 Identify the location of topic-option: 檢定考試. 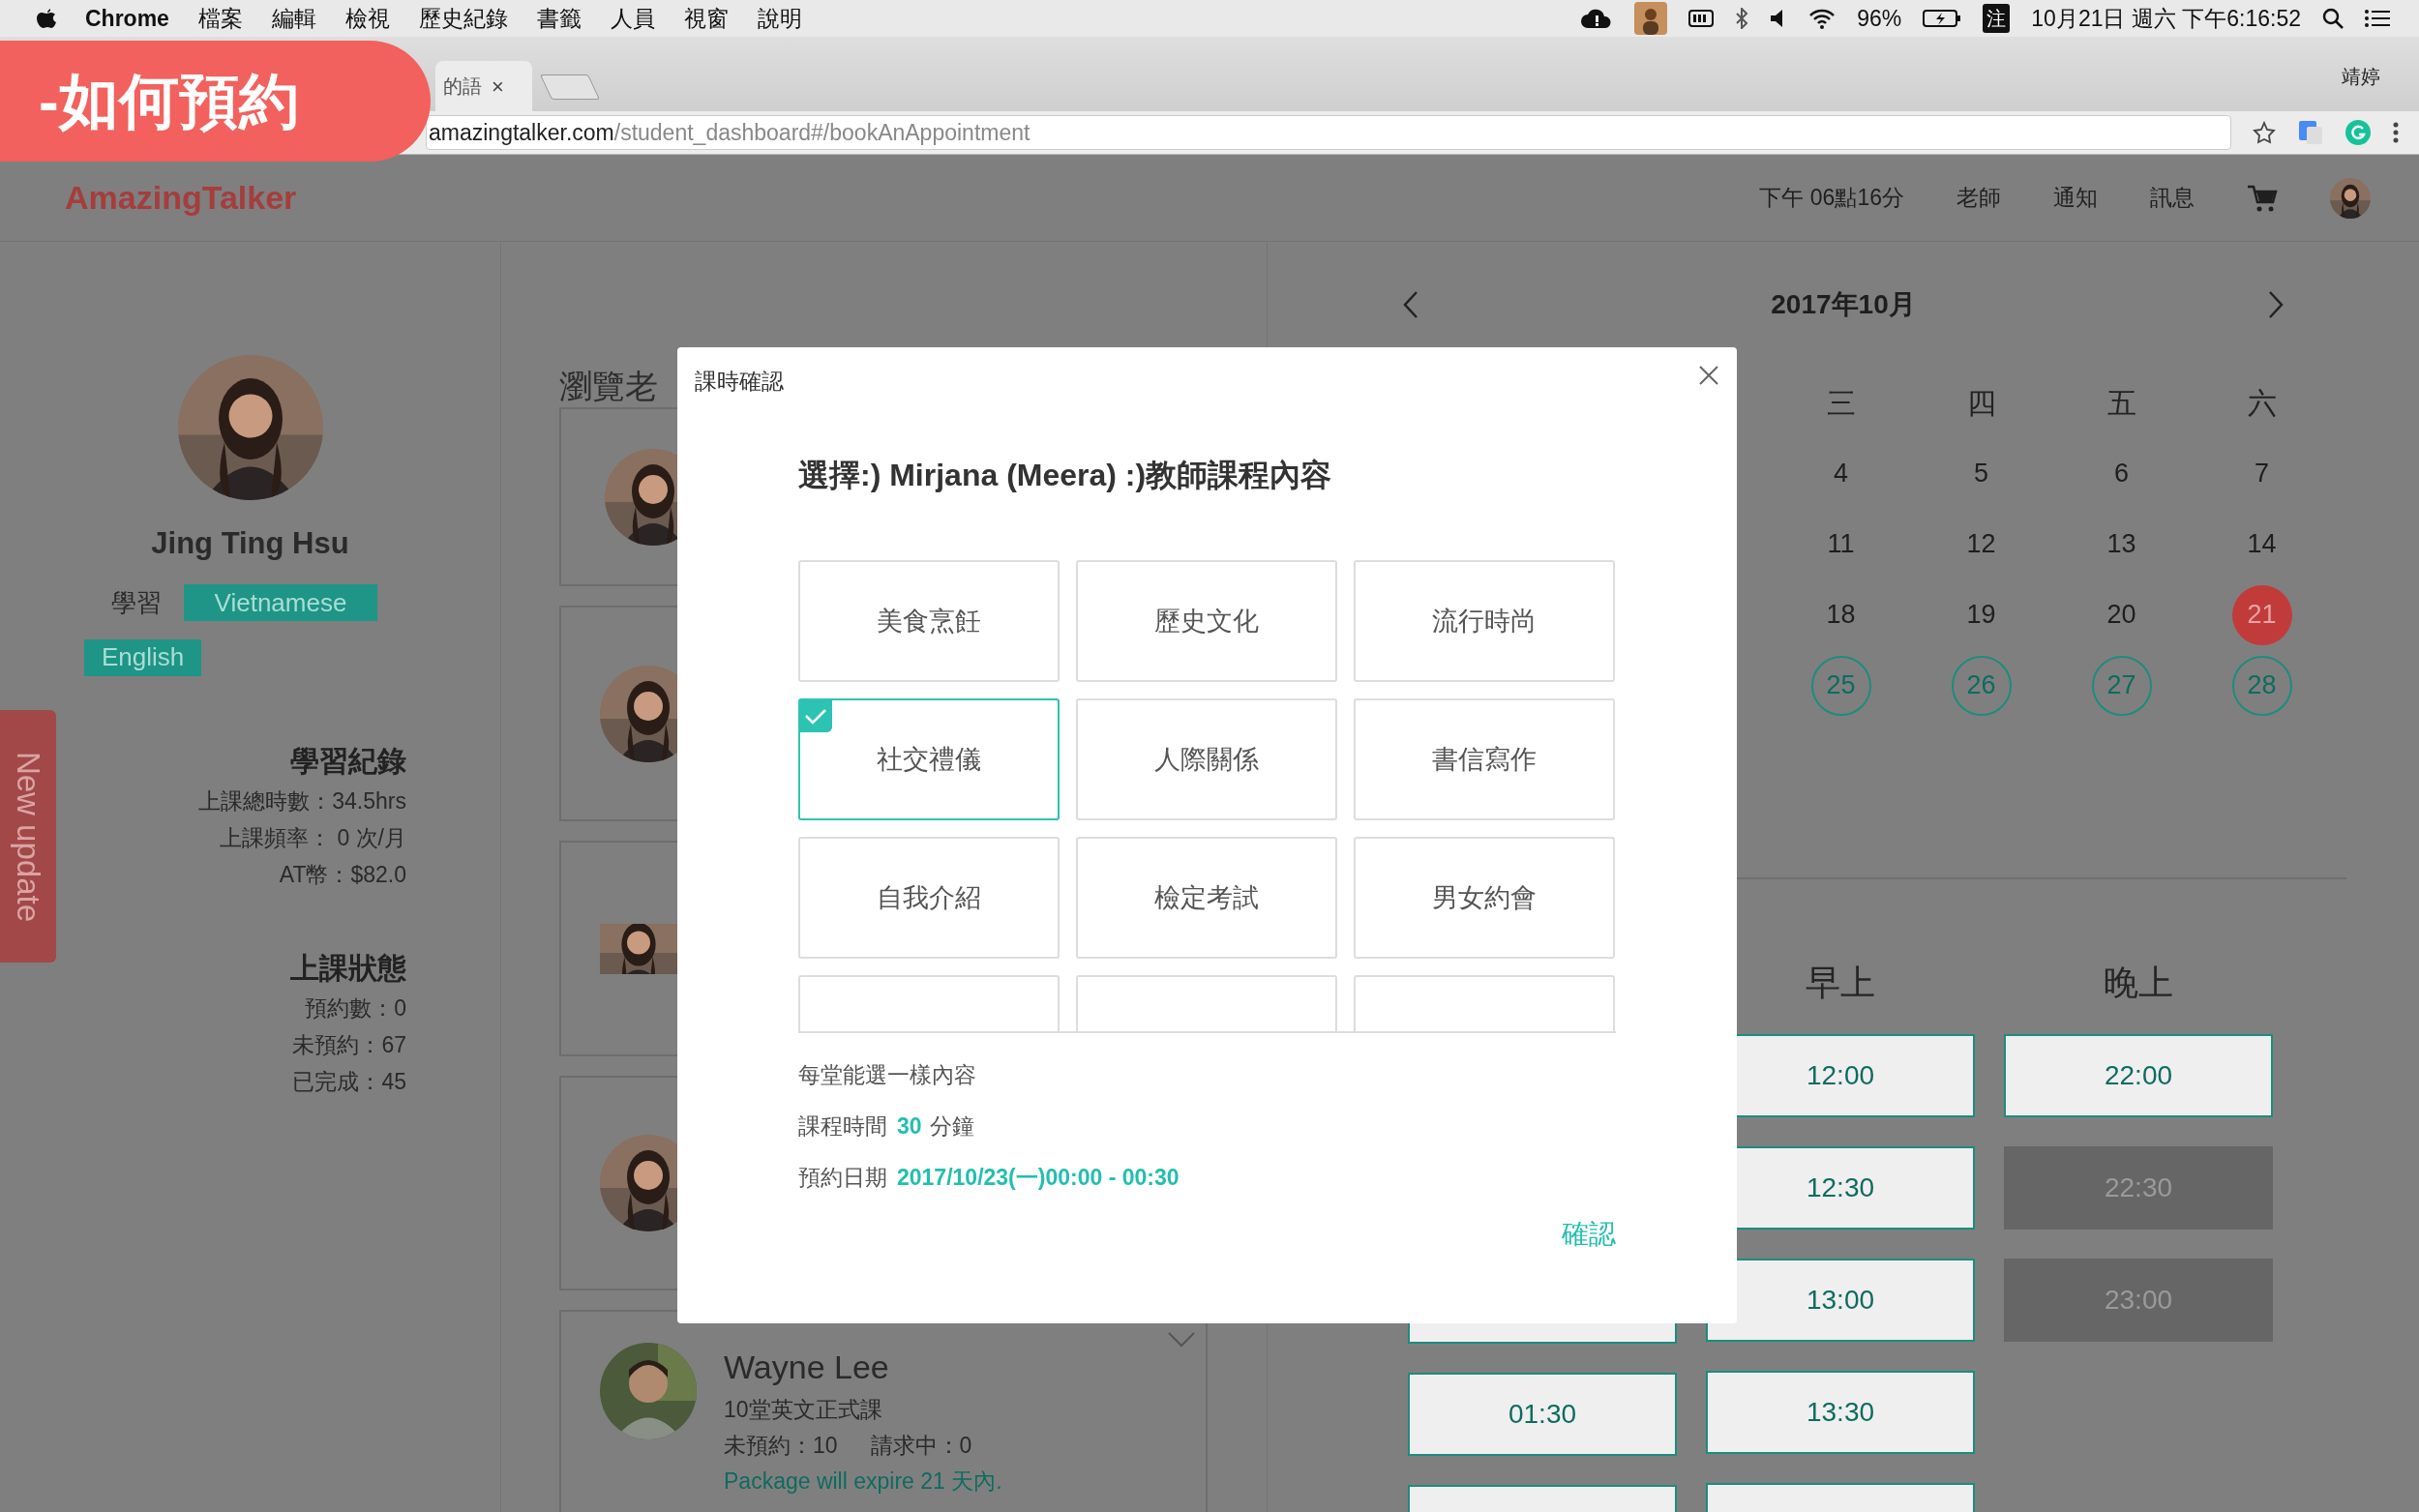
(1207, 898).